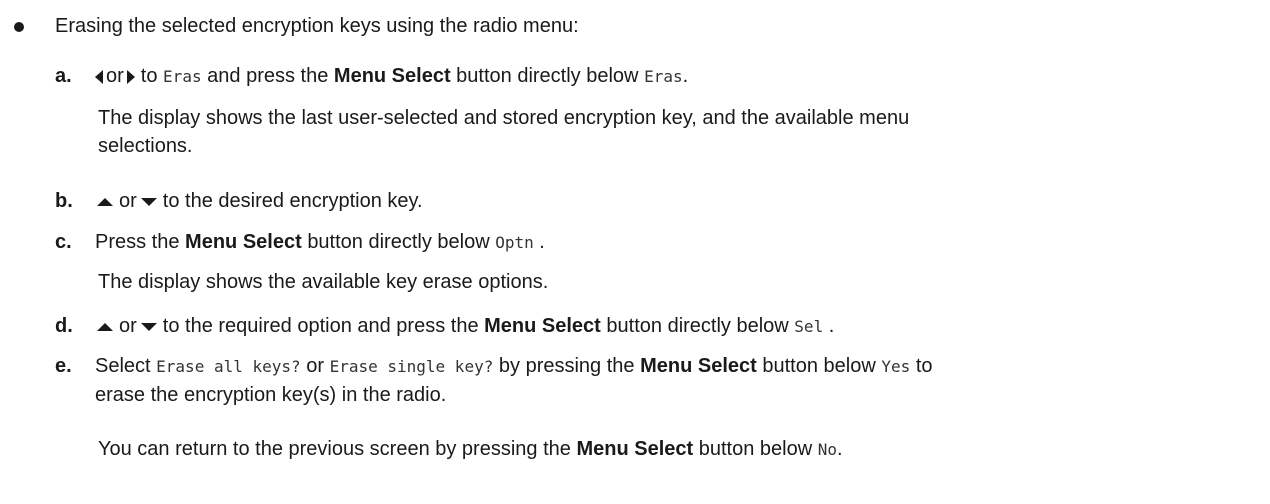 The image size is (1270, 504). Describe the element at coordinates (827, 449) in the screenshot. I see `menu-code: No` at that location.